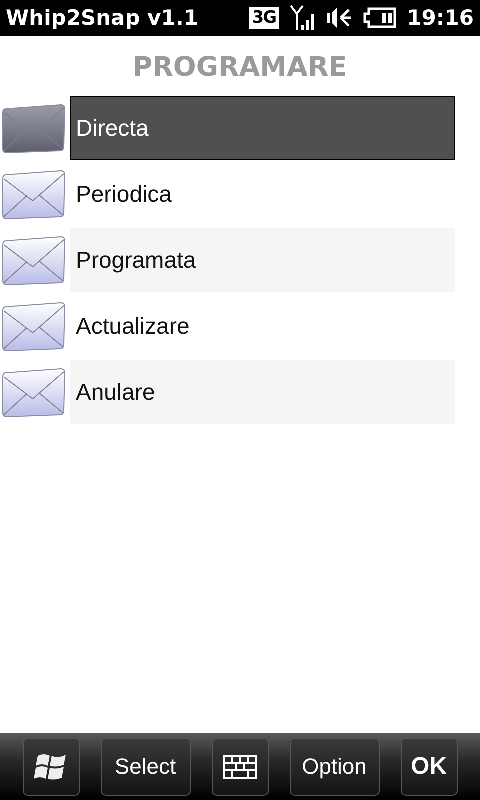 The image size is (480, 800). I want to click on list-item: Anulare, so click(262, 392).